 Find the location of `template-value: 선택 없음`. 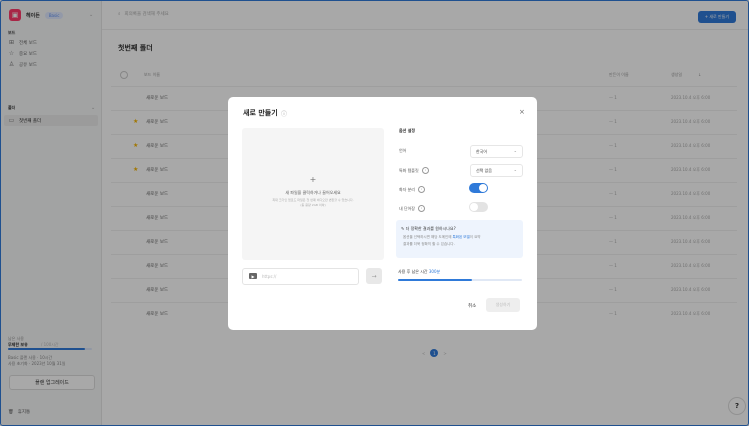

template-value: 선택 없음 is located at coordinates (484, 170).